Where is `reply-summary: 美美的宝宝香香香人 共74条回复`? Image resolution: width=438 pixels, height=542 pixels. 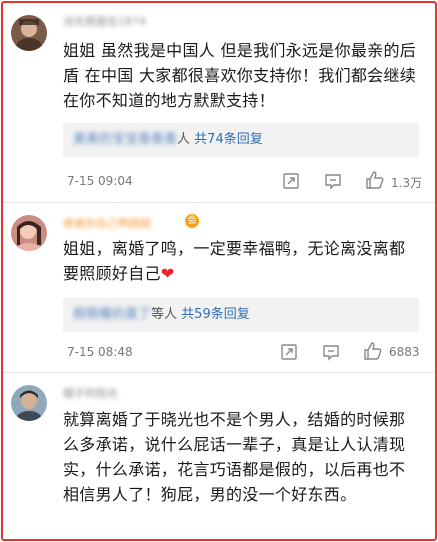
reply-summary: 美美的宝宝香香香人 共74条回复 is located at coordinates (241, 140).